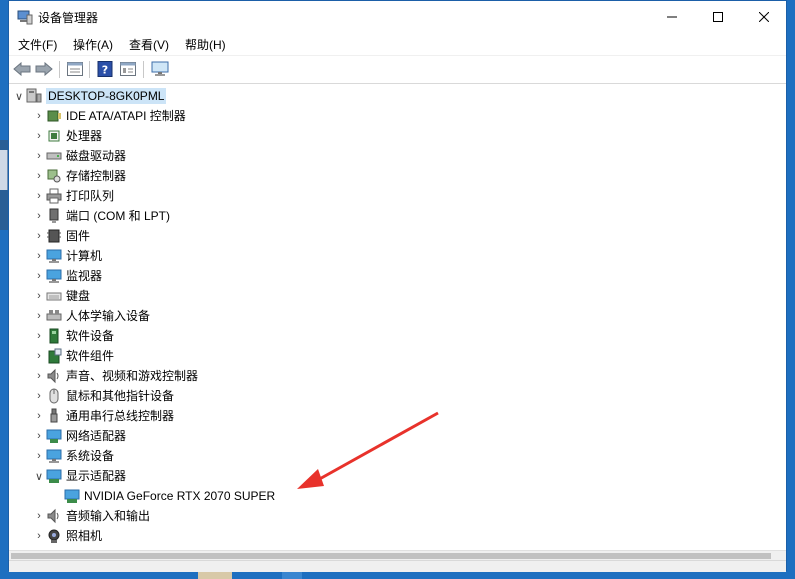 Image resolution: width=795 pixels, height=579 pixels. Describe the element at coordinates (310, 479) in the screenshot. I see `annotation-arrow-head` at that location.